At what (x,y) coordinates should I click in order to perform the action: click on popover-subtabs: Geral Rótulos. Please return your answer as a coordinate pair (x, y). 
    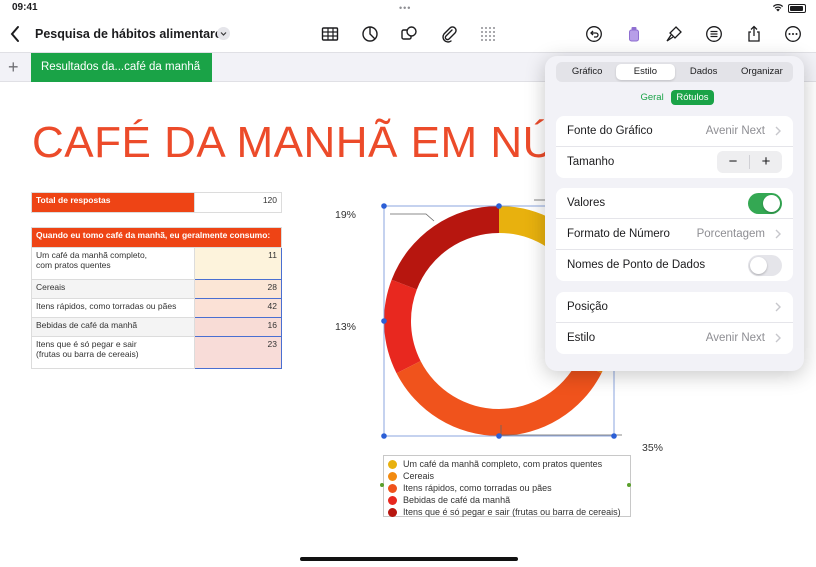
    Looking at the image, I should click on (674, 97).